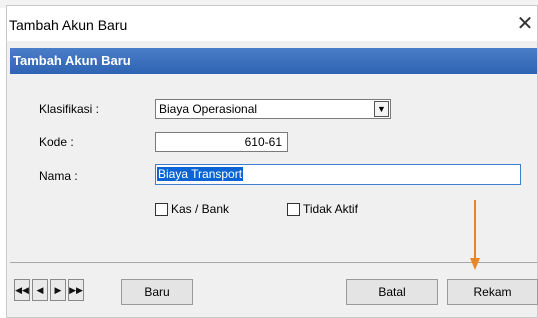 Image resolution: width=538 pixels, height=318 pixels. What do you see at coordinates (273, 109) in the screenshot?
I see `klasifikasi-select: Biaya Operasional ▼` at bounding box center [273, 109].